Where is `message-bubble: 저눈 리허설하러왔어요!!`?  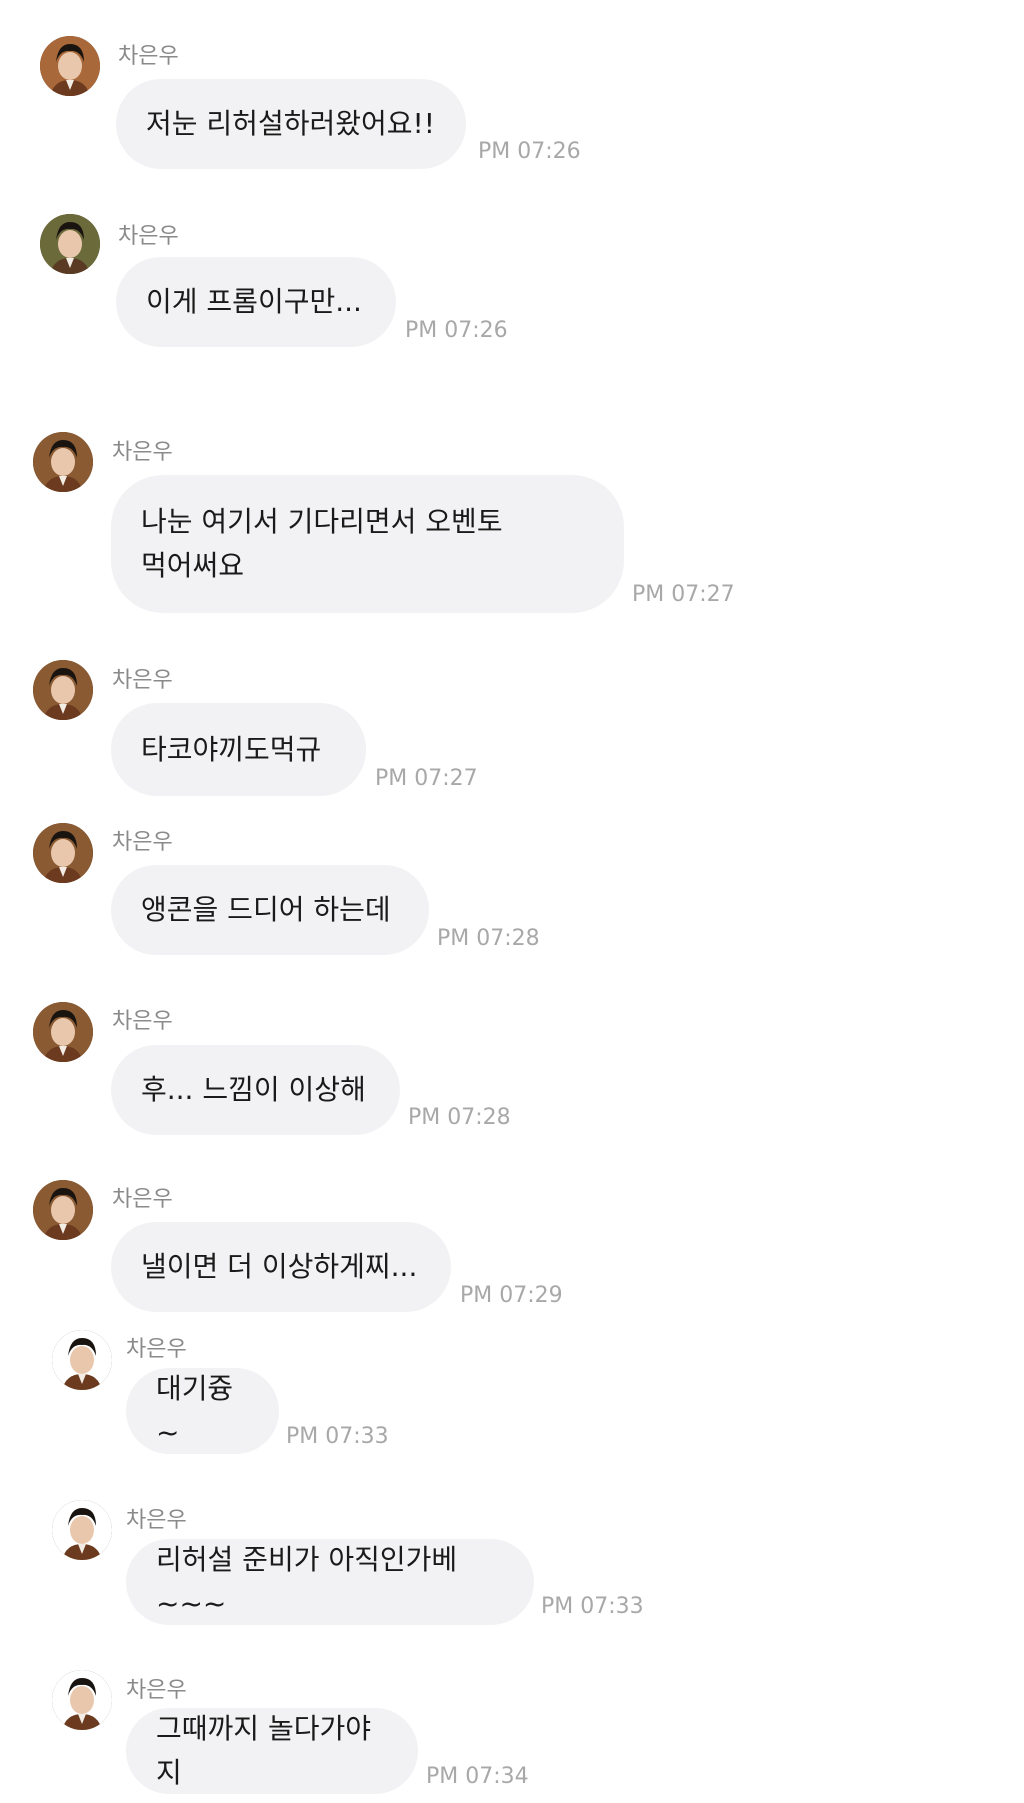 message-bubble: 저눈 리허설하러왔어요!! is located at coordinates (291, 124).